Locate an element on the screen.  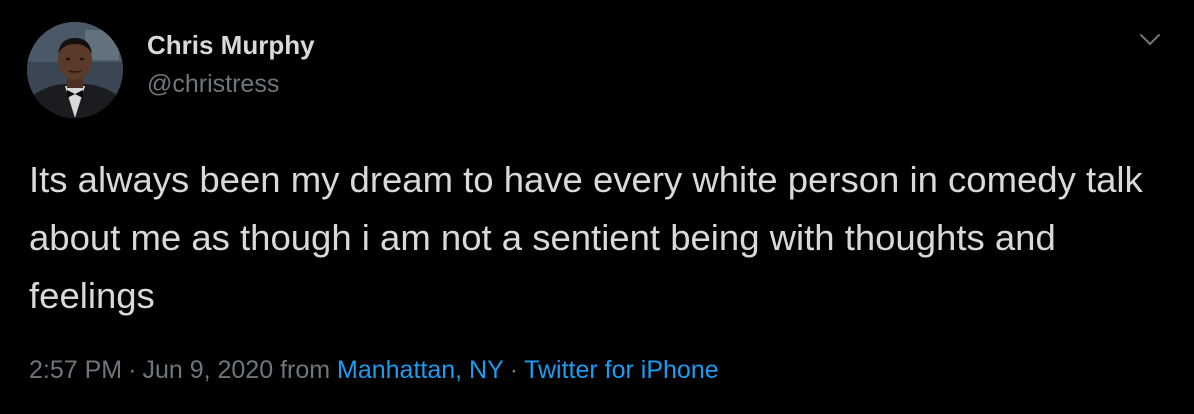
avatar-image is located at coordinates (75, 70).